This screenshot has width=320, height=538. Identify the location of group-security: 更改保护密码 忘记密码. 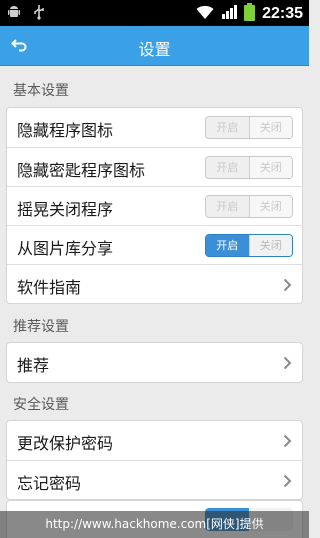
(154, 460).